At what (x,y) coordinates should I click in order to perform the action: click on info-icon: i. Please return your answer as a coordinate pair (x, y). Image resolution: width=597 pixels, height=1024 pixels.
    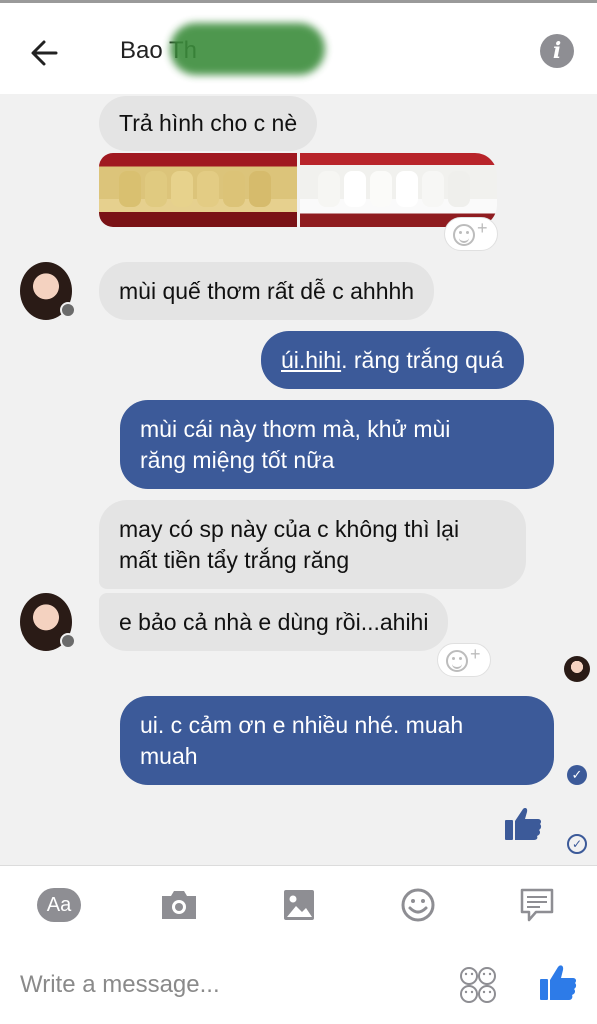
    Looking at the image, I should click on (557, 51).